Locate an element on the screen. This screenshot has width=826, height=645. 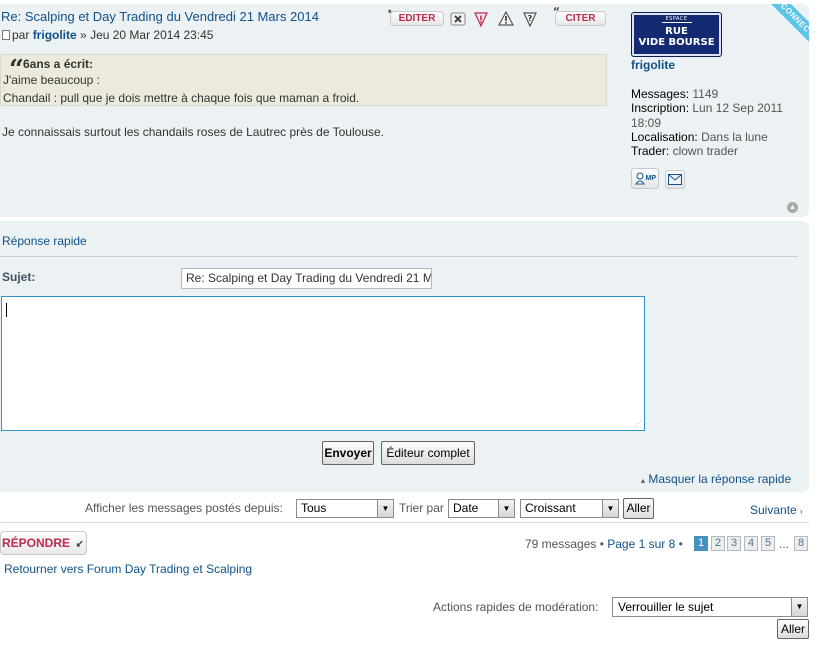
profile-trader: Trader: clown trader is located at coordinates (684, 151).